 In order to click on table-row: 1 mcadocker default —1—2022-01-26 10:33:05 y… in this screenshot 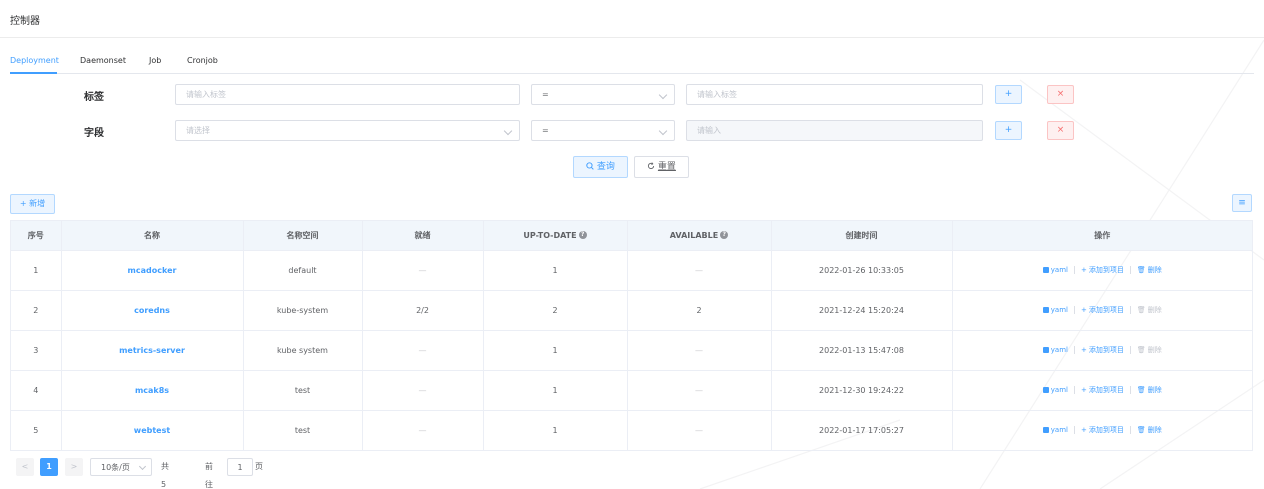, I will do `click(631, 270)`.